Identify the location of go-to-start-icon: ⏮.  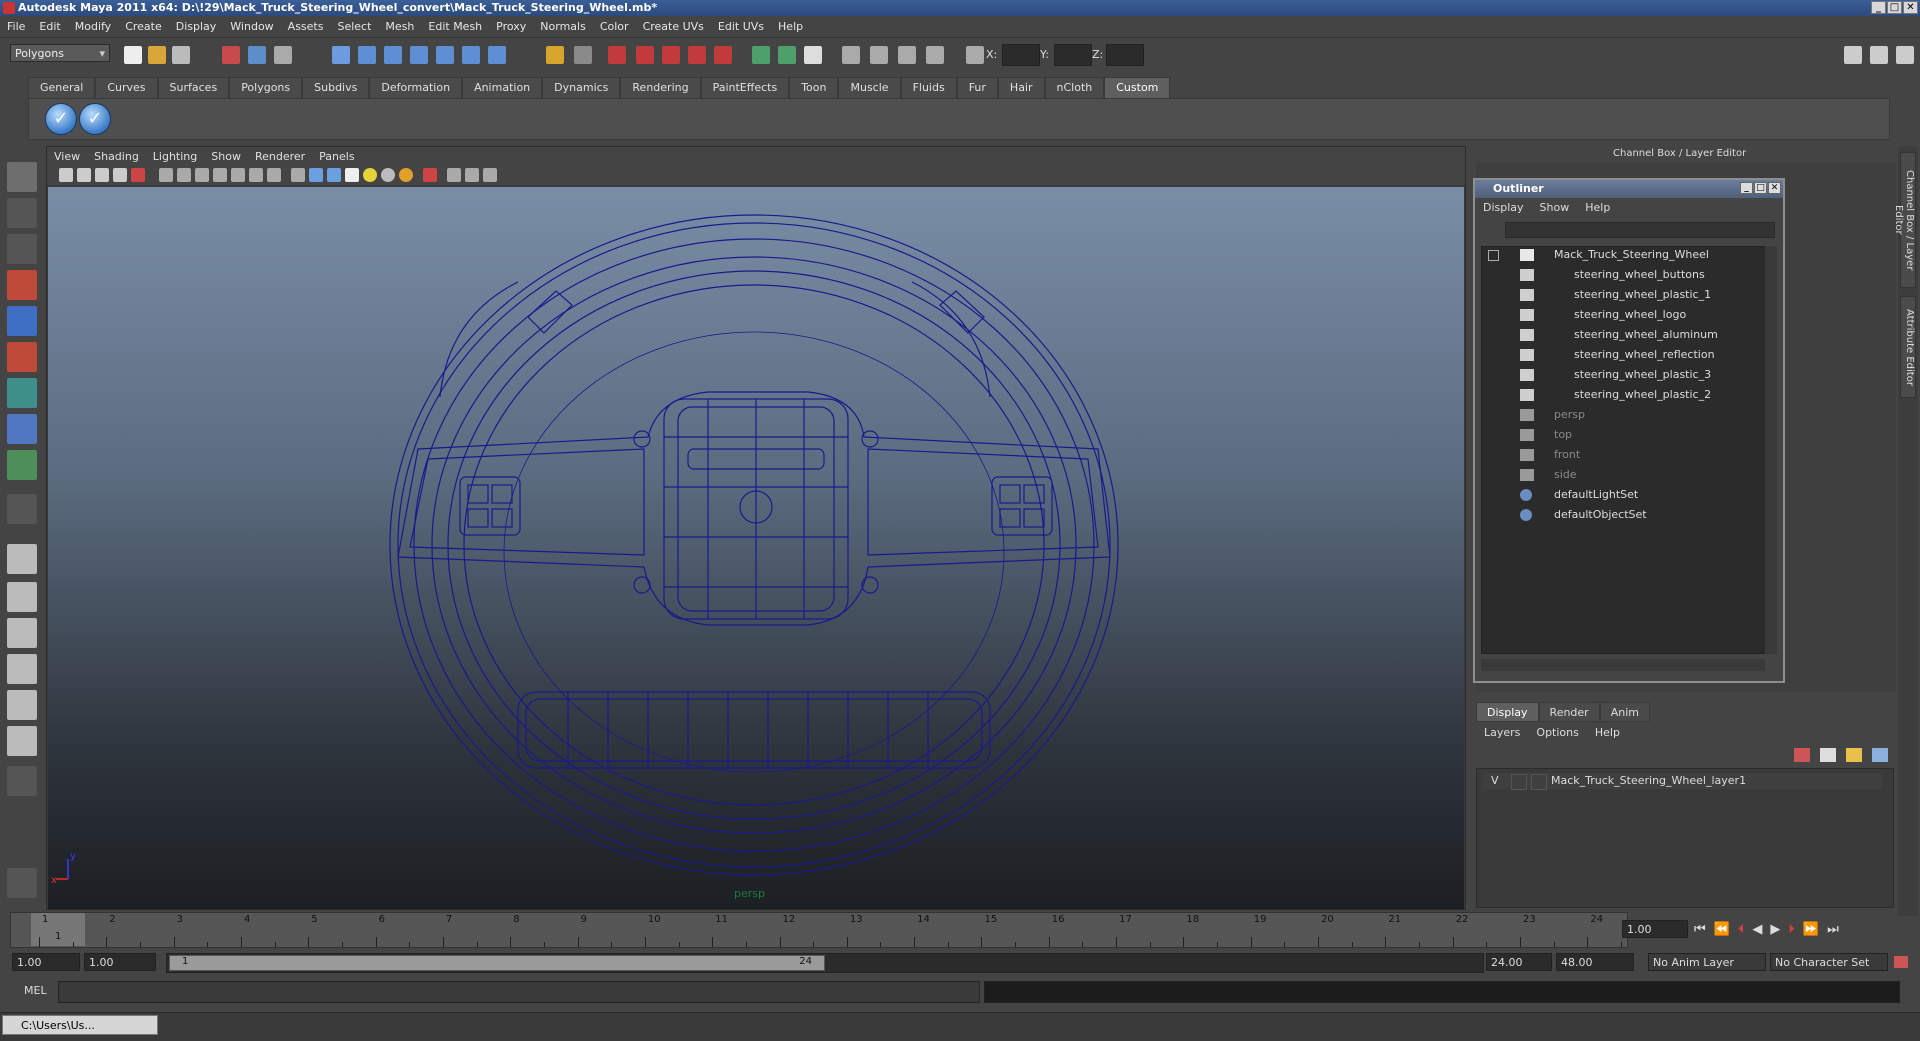
(1700, 929).